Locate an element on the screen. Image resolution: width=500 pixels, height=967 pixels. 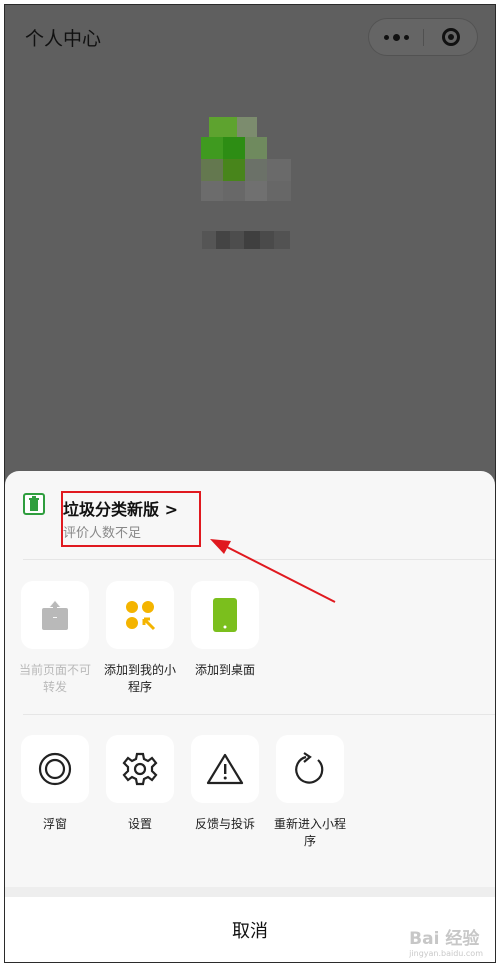
target-close-icon is located at coordinates (450, 37).